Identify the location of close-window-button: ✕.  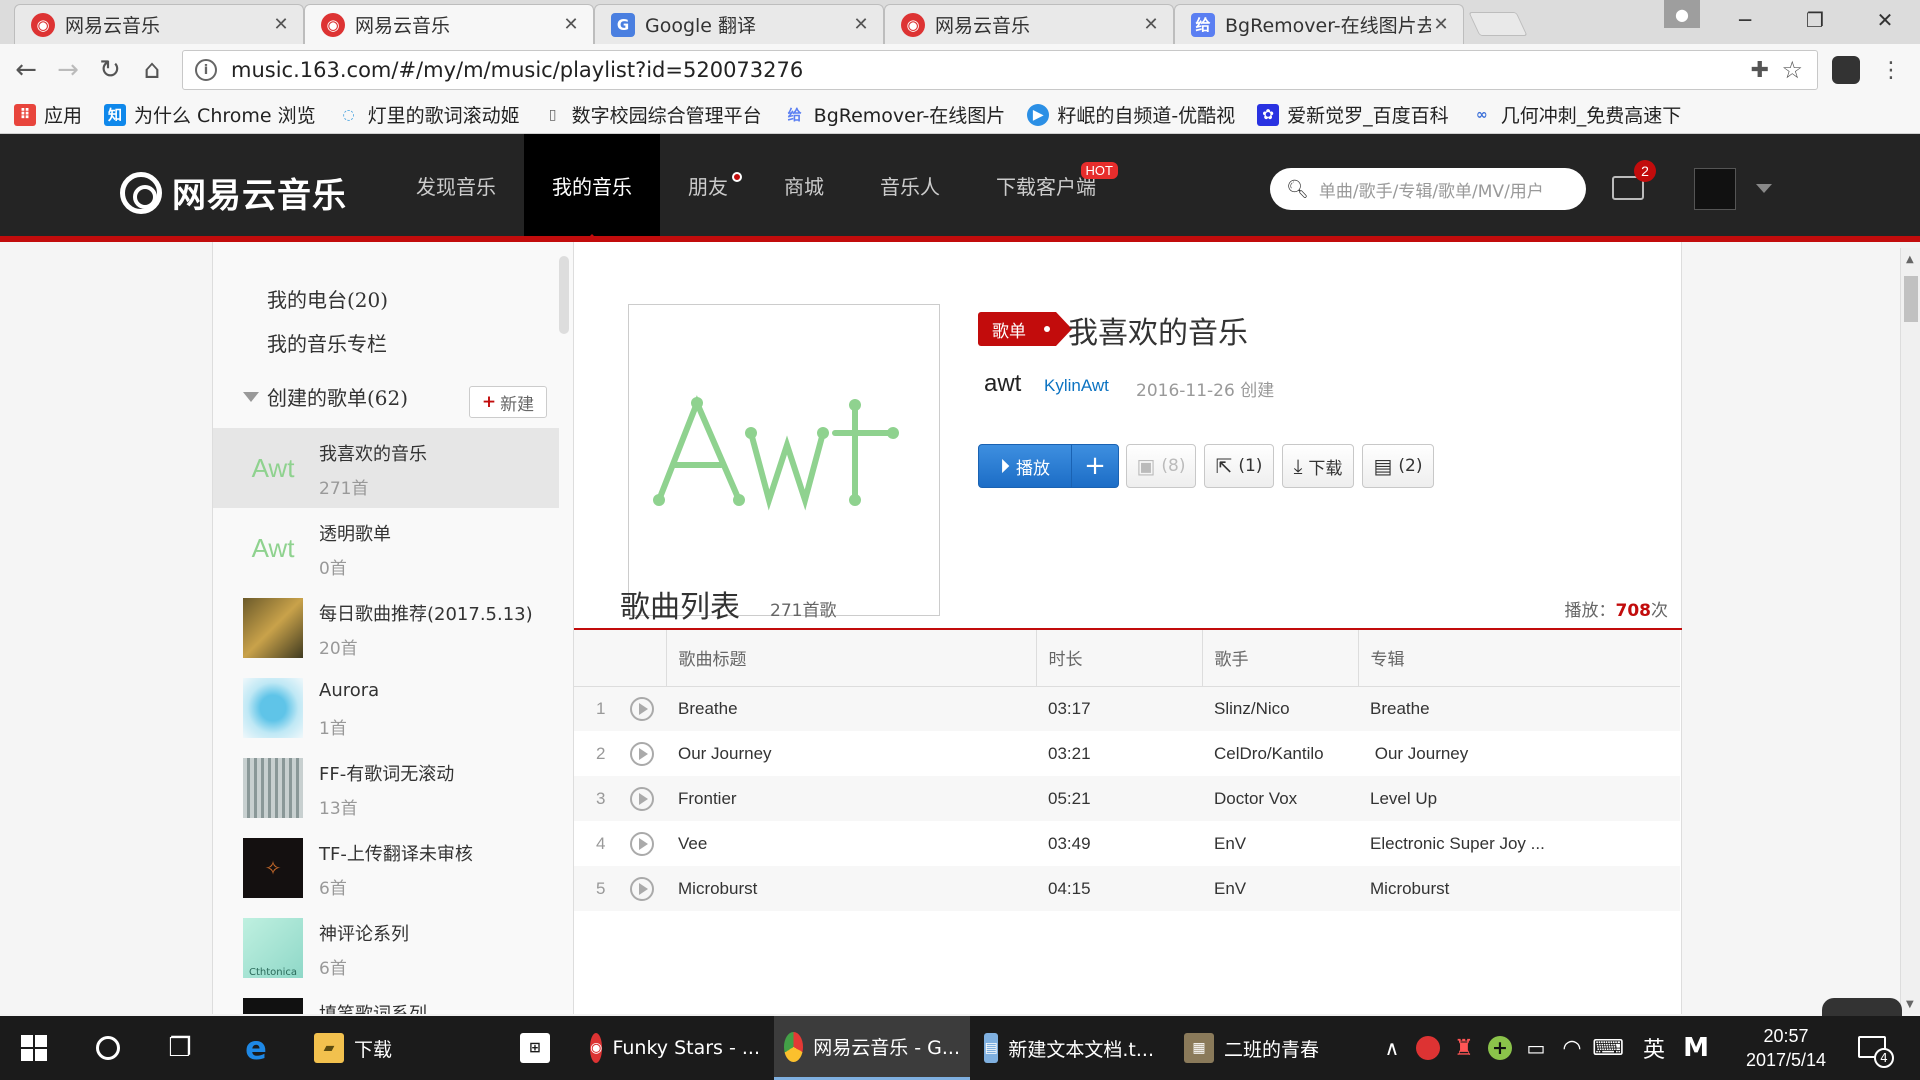
(1885, 20).